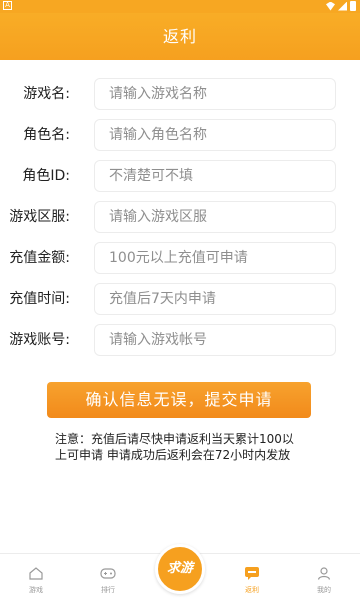 This screenshot has width=360, height=600. I want to click on account-label: 游戏账号:, so click(39, 340).